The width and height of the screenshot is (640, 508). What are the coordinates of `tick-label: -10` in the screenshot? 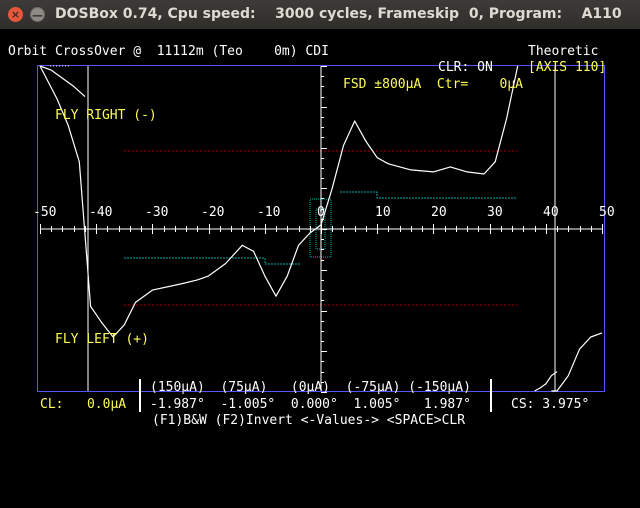 It's located at (269, 212).